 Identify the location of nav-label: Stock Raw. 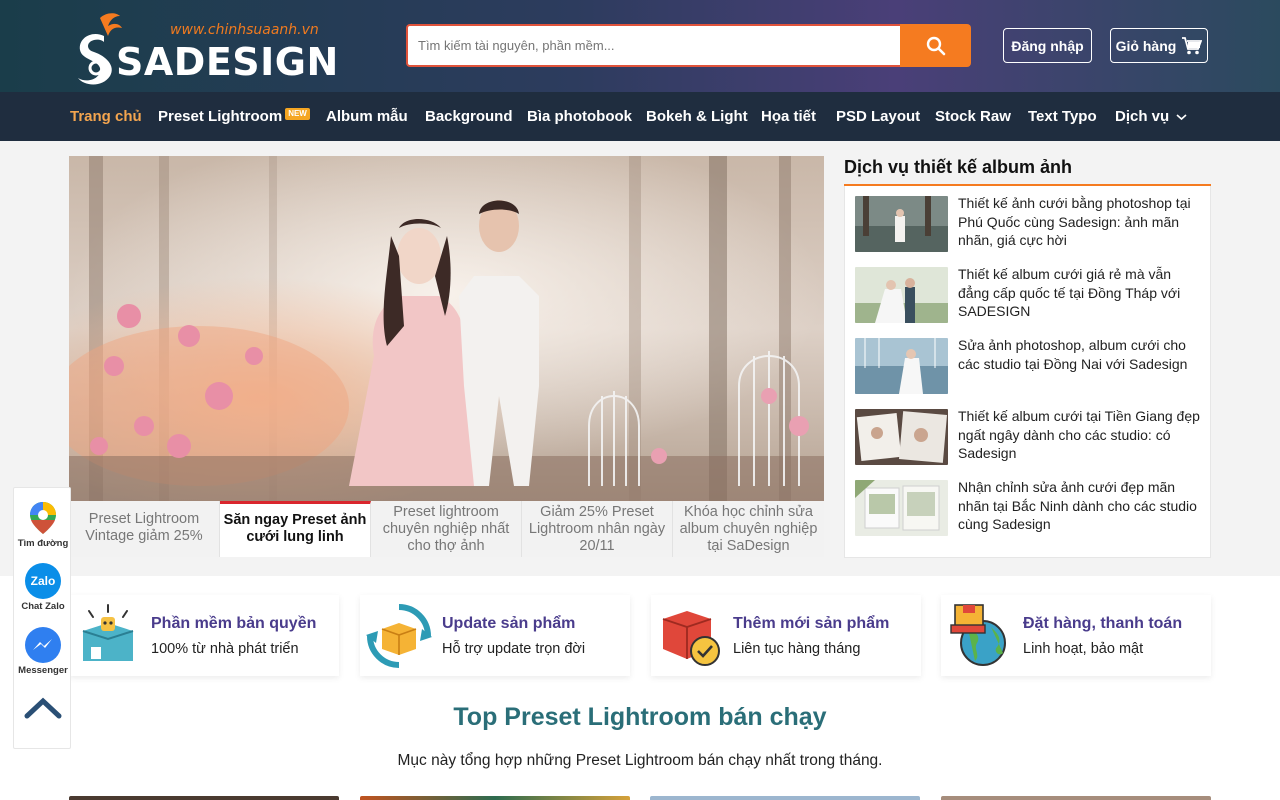
(973, 116).